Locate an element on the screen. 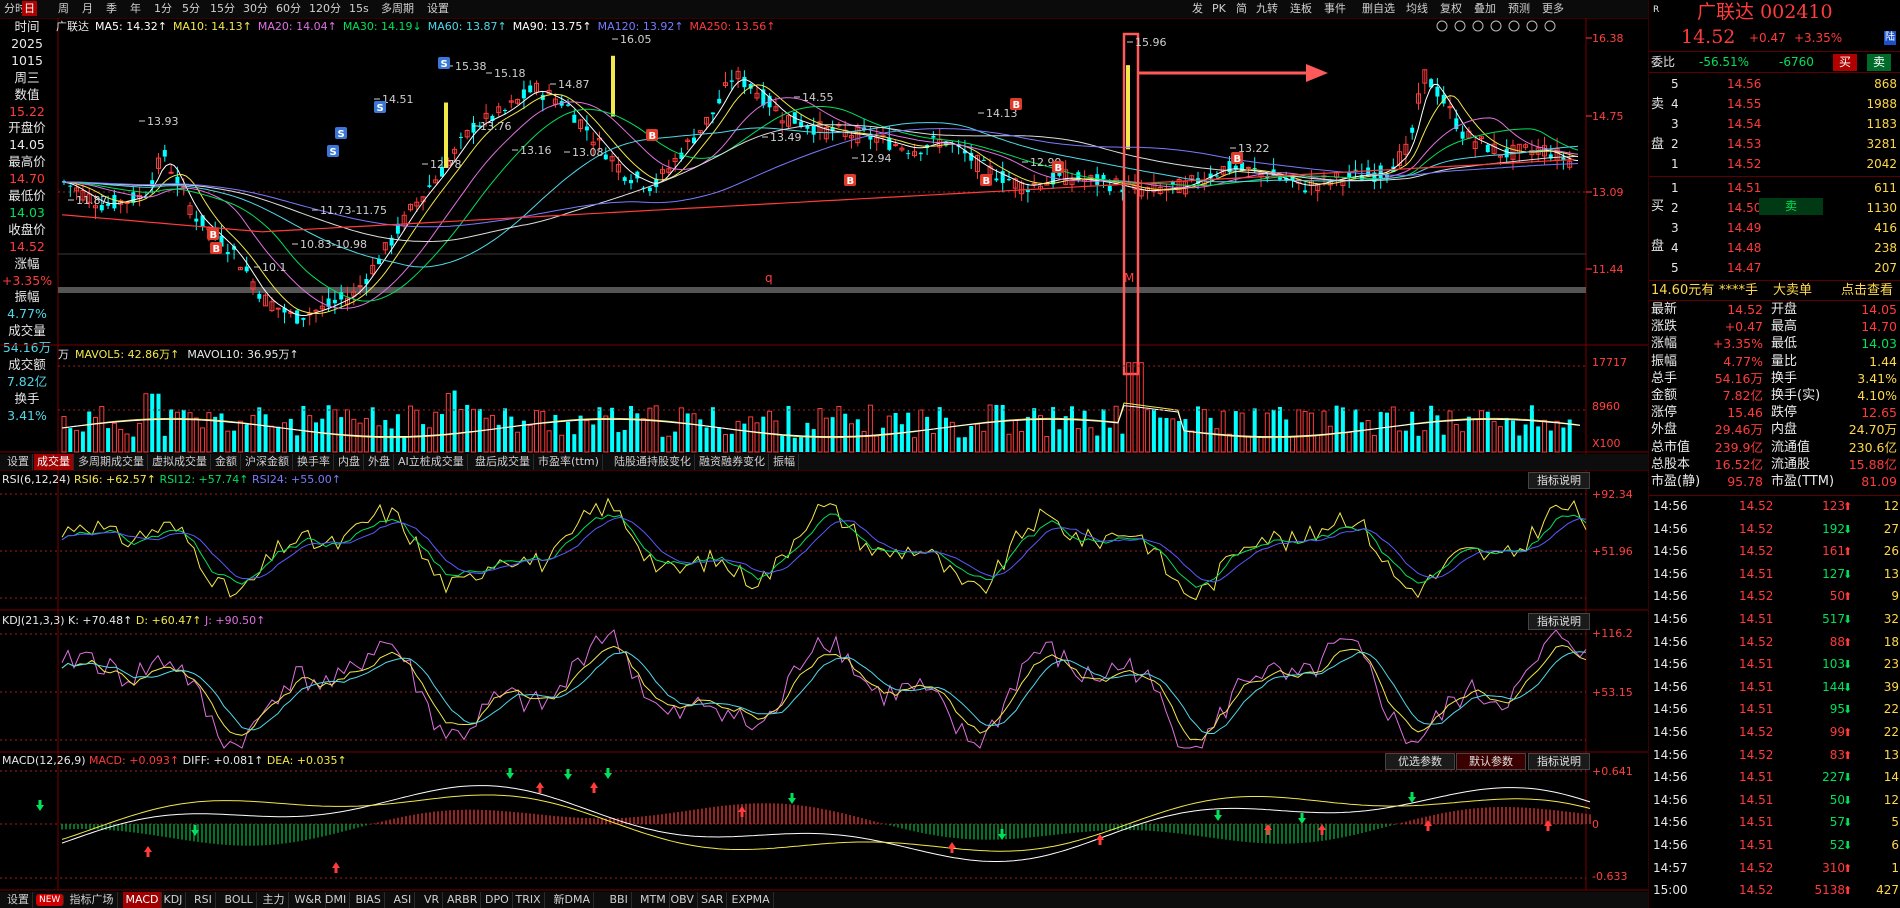 The width and height of the screenshot is (1900, 908). rsi-help-button: 指标说明 is located at coordinates (1559, 480).